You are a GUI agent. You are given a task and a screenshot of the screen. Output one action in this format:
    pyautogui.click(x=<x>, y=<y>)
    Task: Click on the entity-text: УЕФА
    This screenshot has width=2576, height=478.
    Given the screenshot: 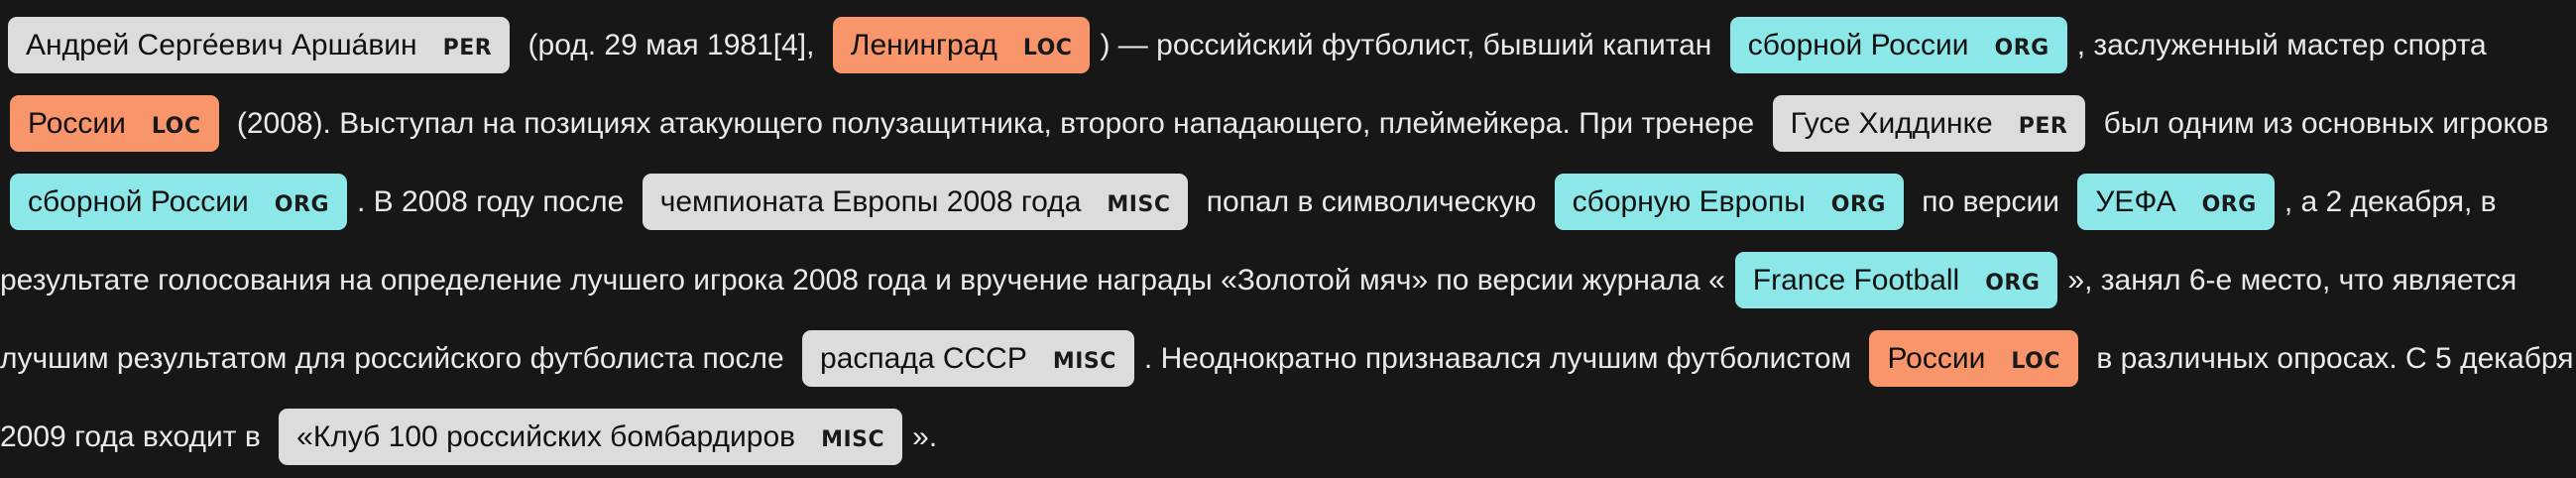 What is the action you would take?
    pyautogui.click(x=2135, y=201)
    